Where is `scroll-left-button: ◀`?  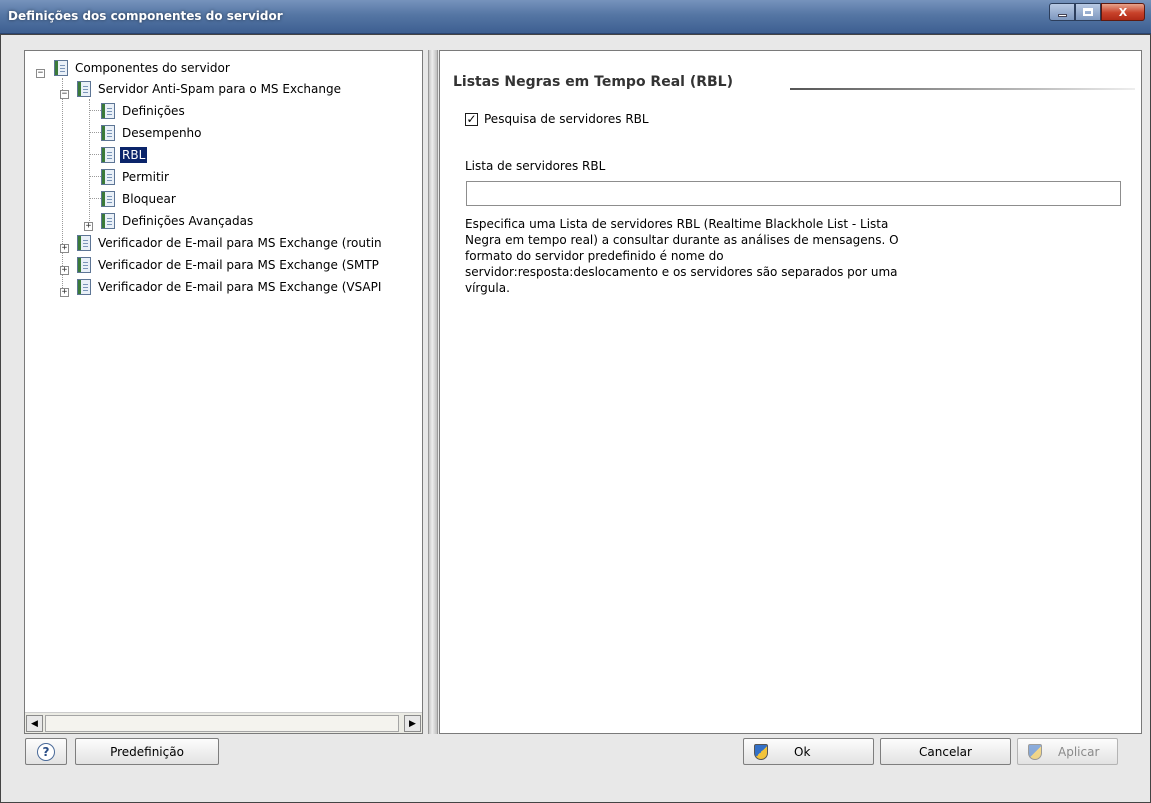 scroll-left-button: ◀ is located at coordinates (34, 723).